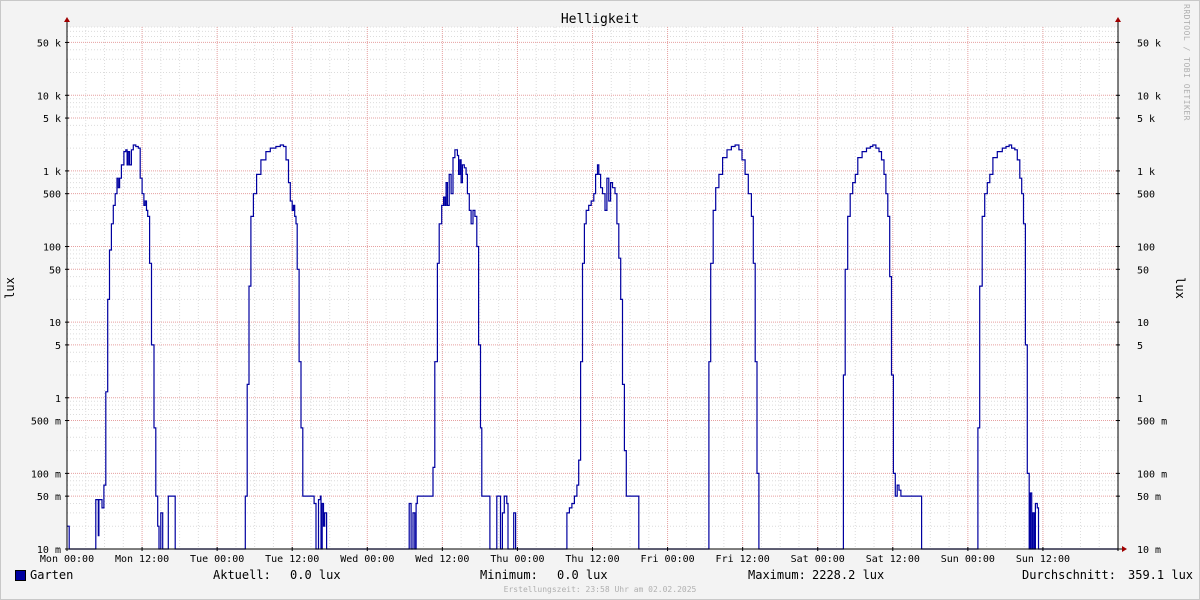  I want to click on y-tick-label-left: 500 m, so click(46, 422).